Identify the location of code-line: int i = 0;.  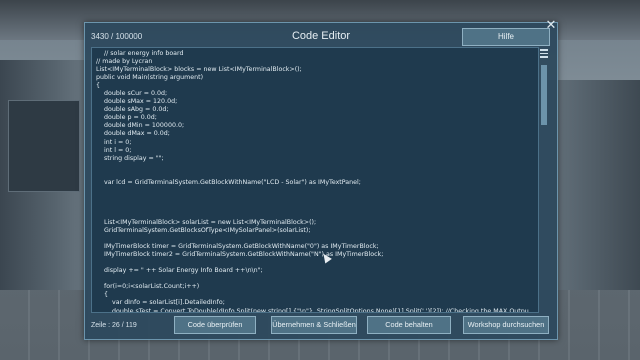
(312, 143).